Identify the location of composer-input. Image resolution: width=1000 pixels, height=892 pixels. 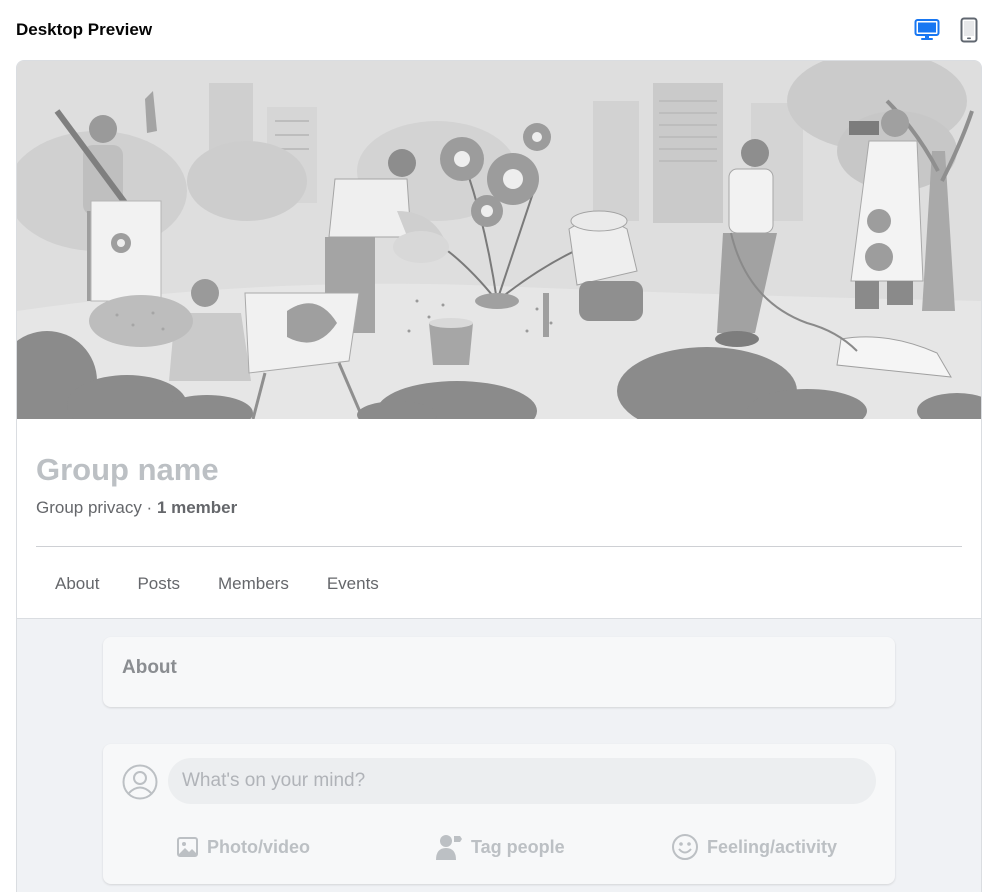
(522, 781).